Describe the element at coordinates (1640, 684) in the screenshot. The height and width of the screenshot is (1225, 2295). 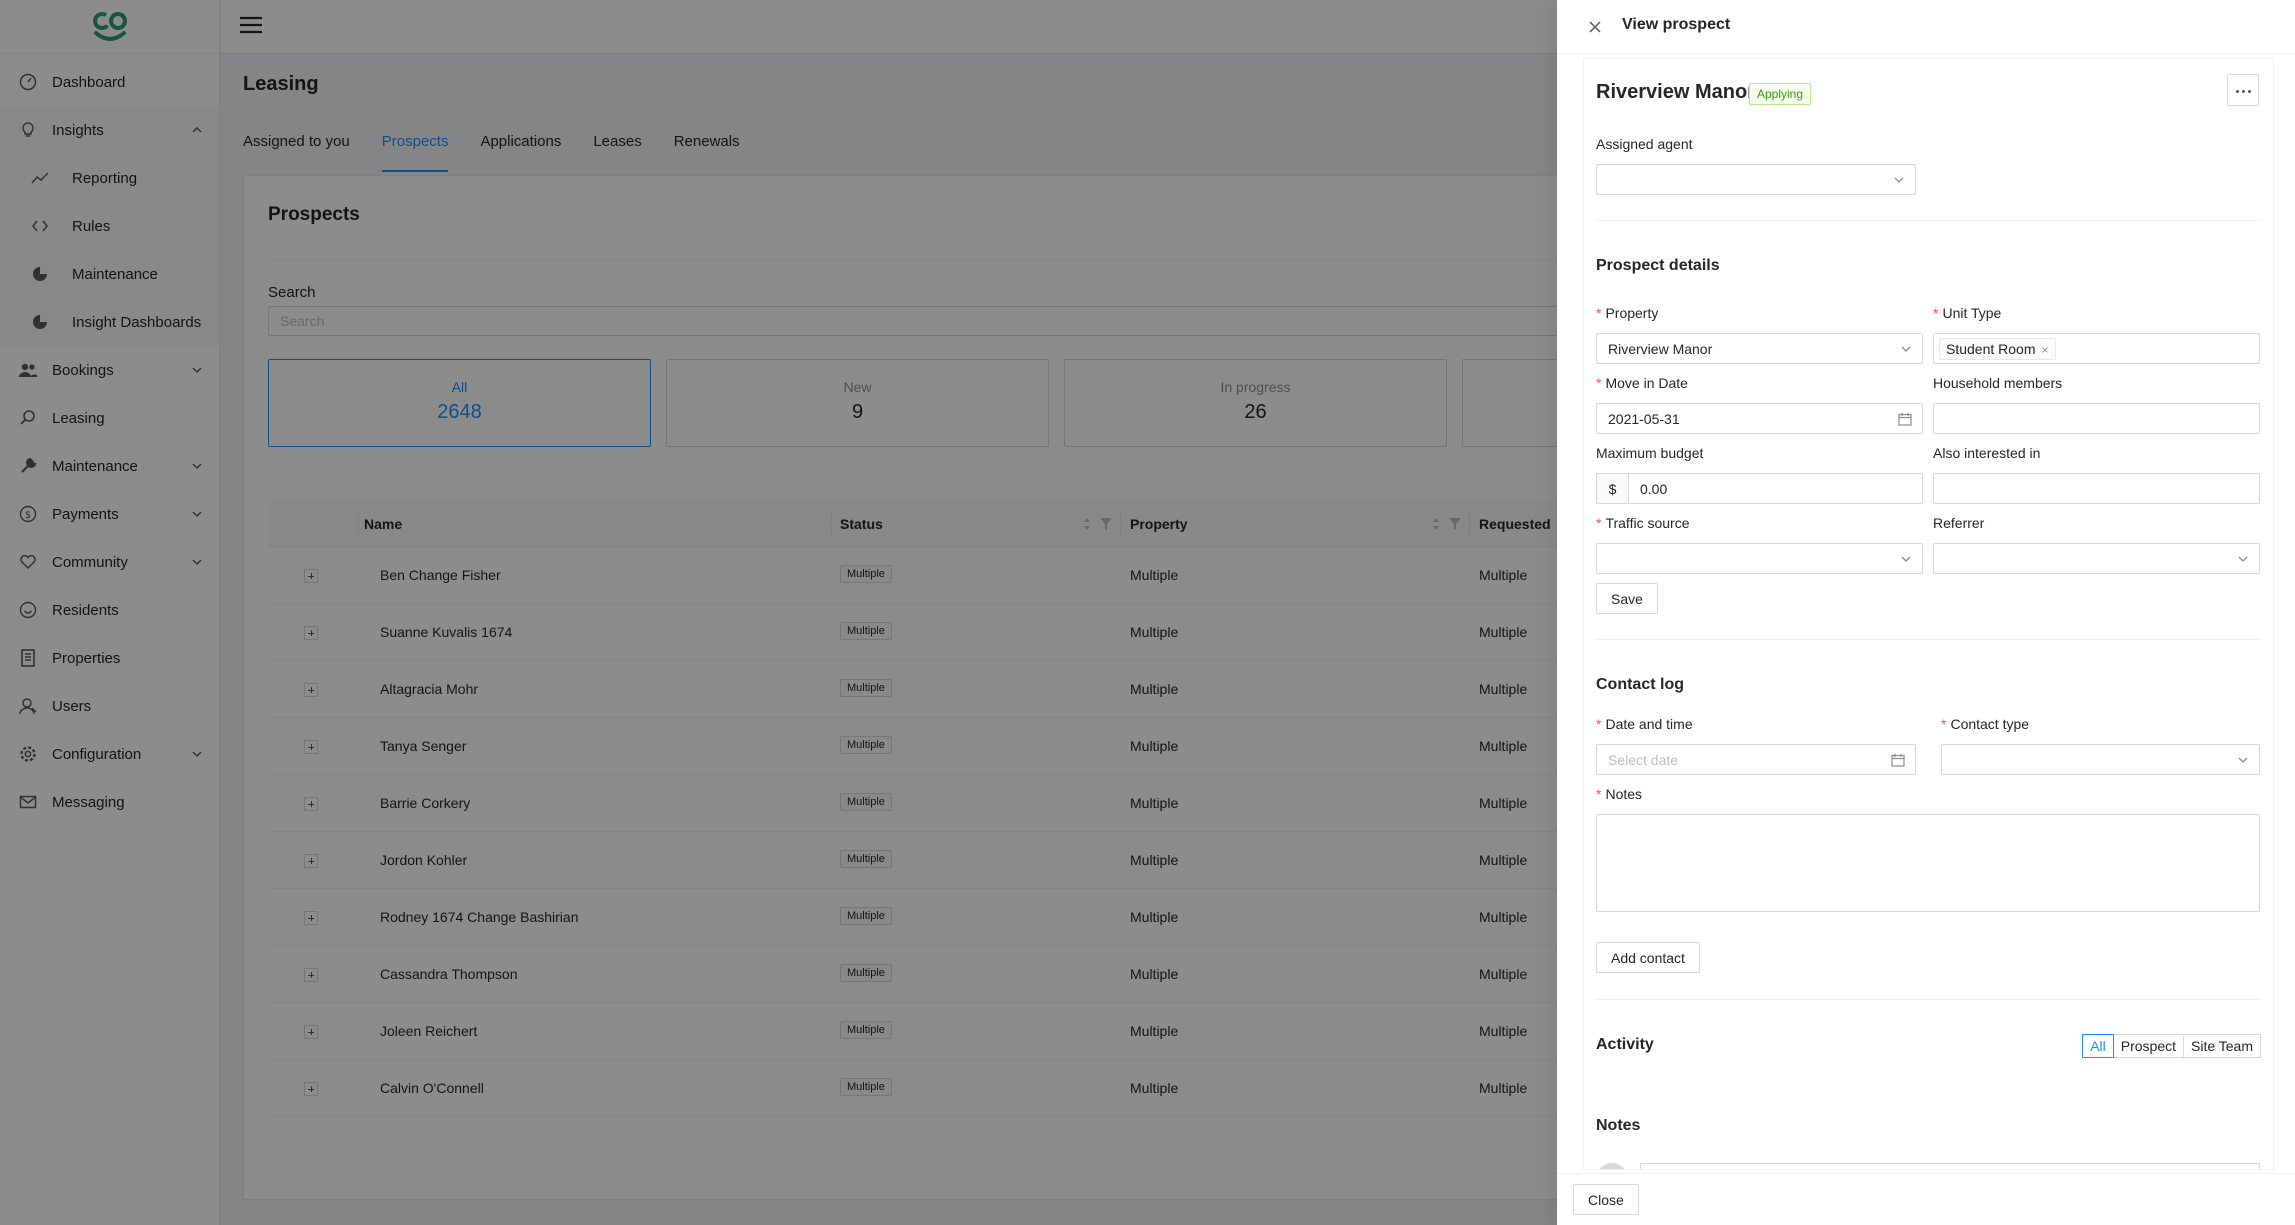
I see `contact-log-title: Contact log` at that location.